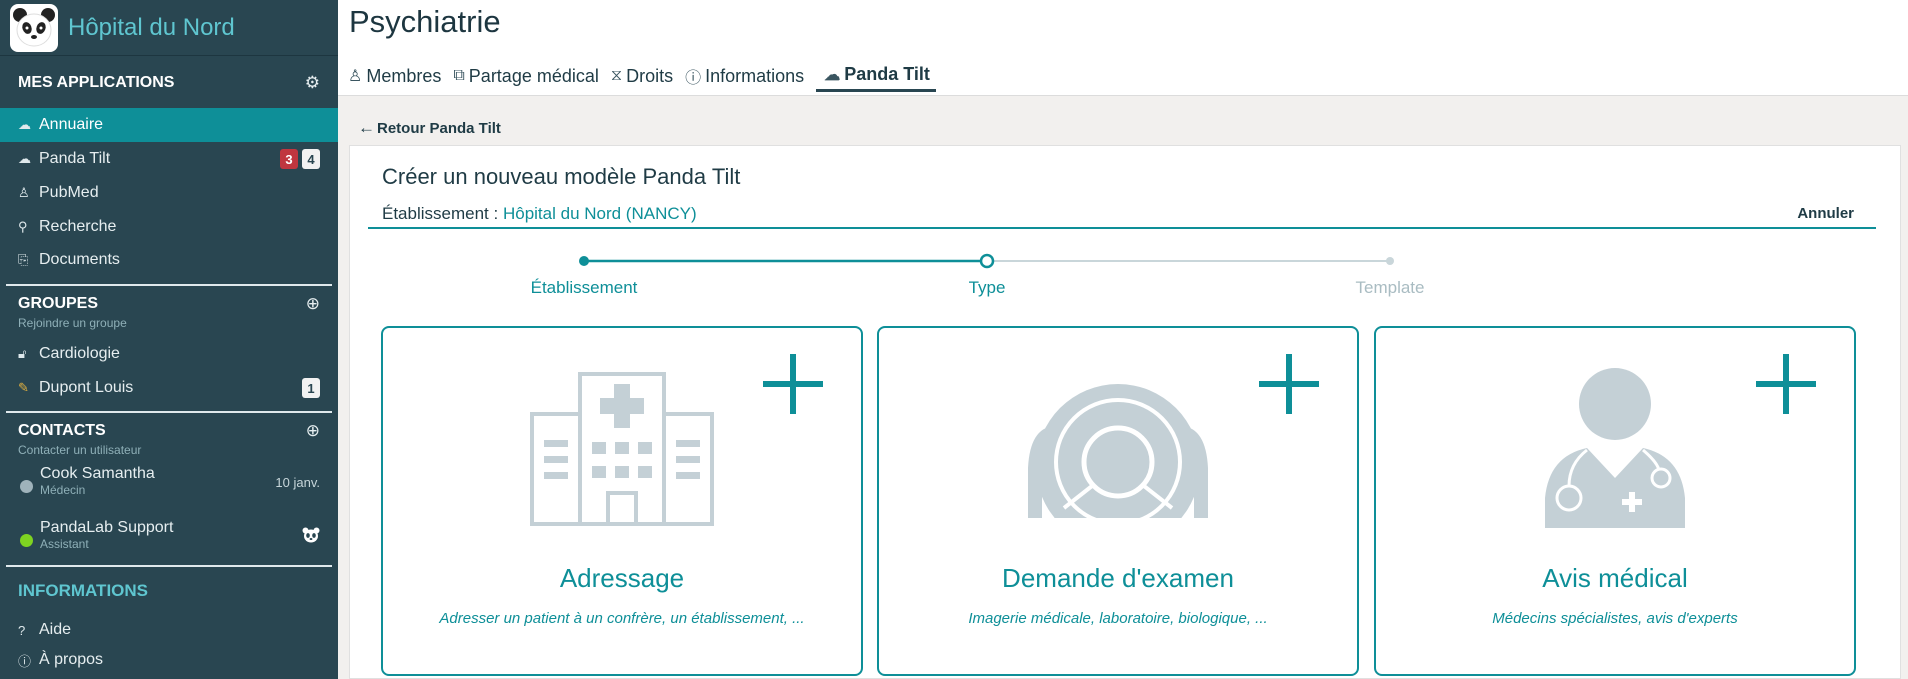 This screenshot has width=1908, height=679. I want to click on groups-header: GROUPES ⊕, so click(169, 304).